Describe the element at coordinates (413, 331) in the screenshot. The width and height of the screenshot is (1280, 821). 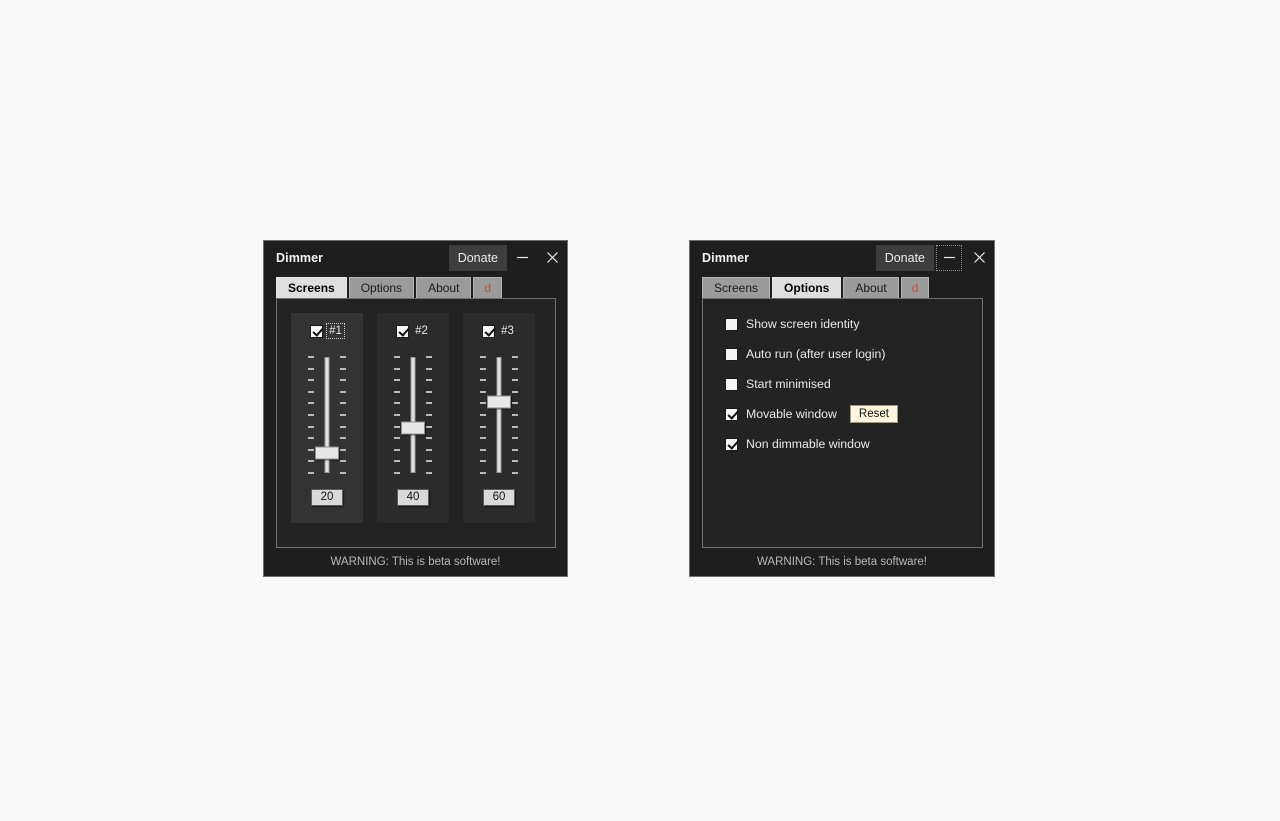
I see `screen-header-2: #2` at that location.